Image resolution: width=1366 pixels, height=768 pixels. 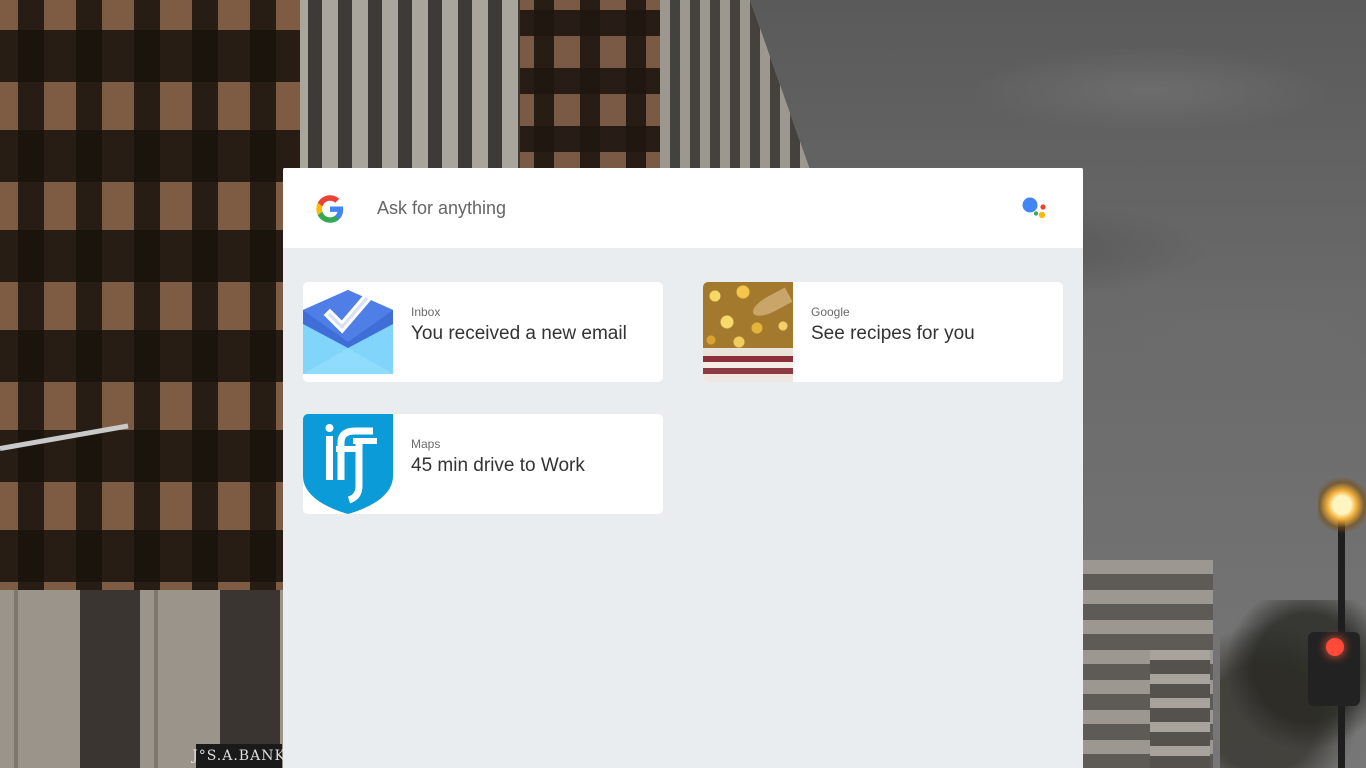 I want to click on card-source-label: Maps, so click(x=426, y=444).